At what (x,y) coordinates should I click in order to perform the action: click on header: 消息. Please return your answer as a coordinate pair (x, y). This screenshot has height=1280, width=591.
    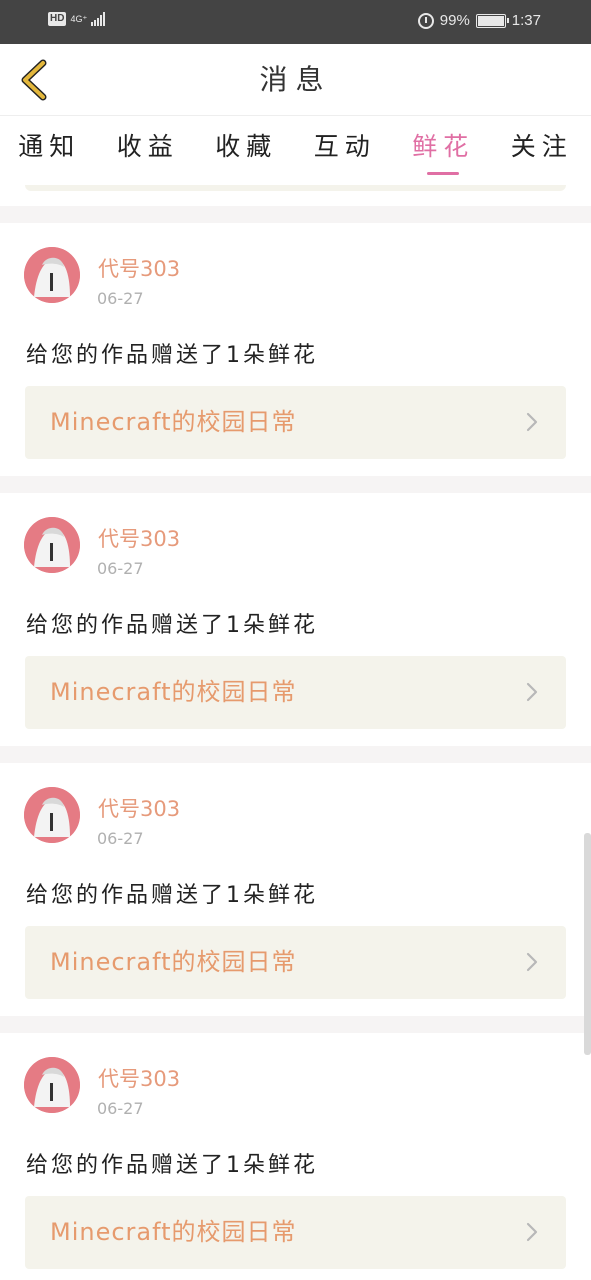
    Looking at the image, I should click on (295, 80).